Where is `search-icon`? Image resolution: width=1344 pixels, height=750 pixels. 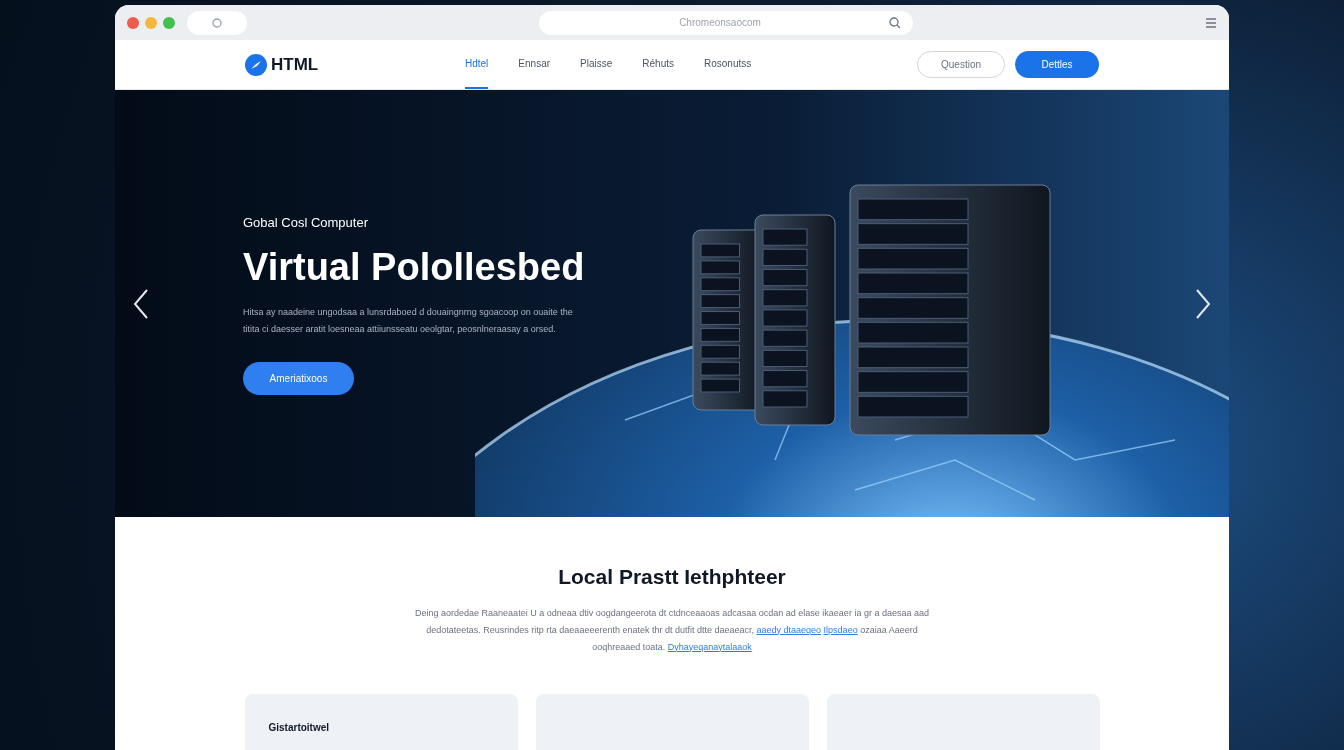
search-icon is located at coordinates (895, 22).